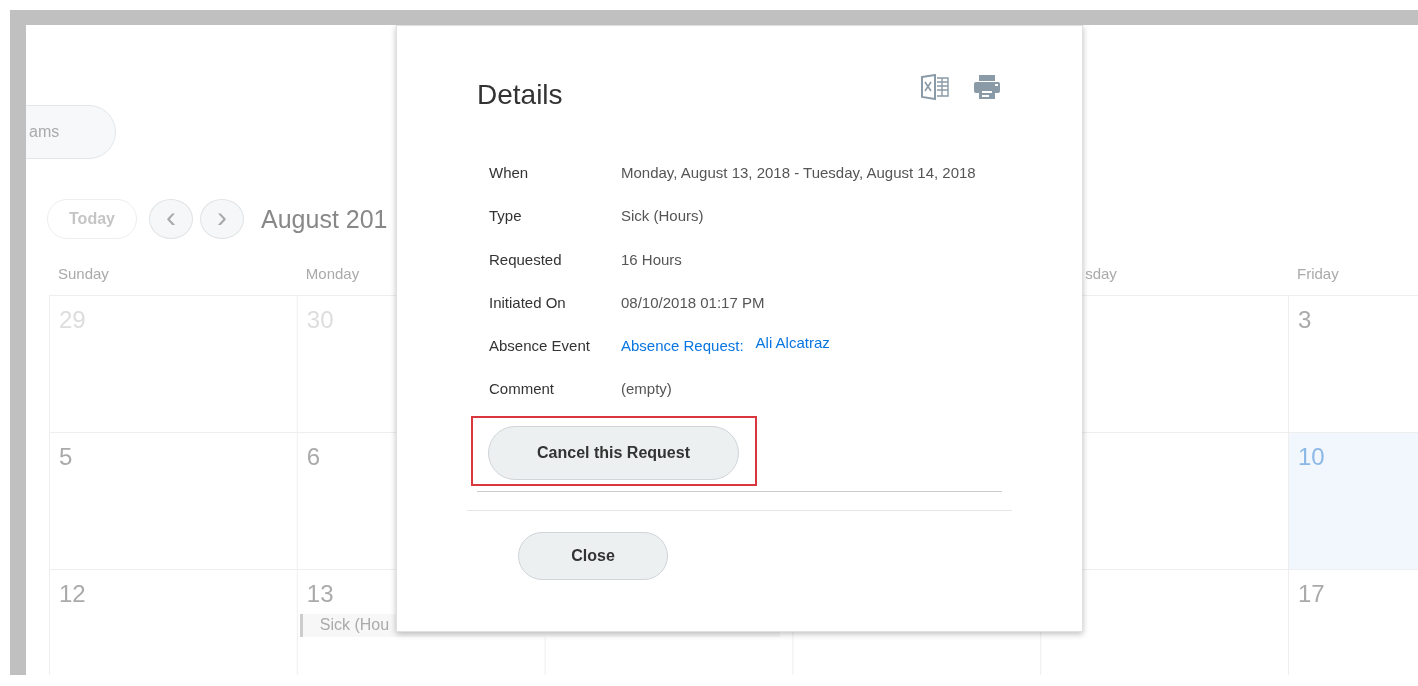  What do you see at coordinates (92, 219) in the screenshot?
I see `today-button: Today` at bounding box center [92, 219].